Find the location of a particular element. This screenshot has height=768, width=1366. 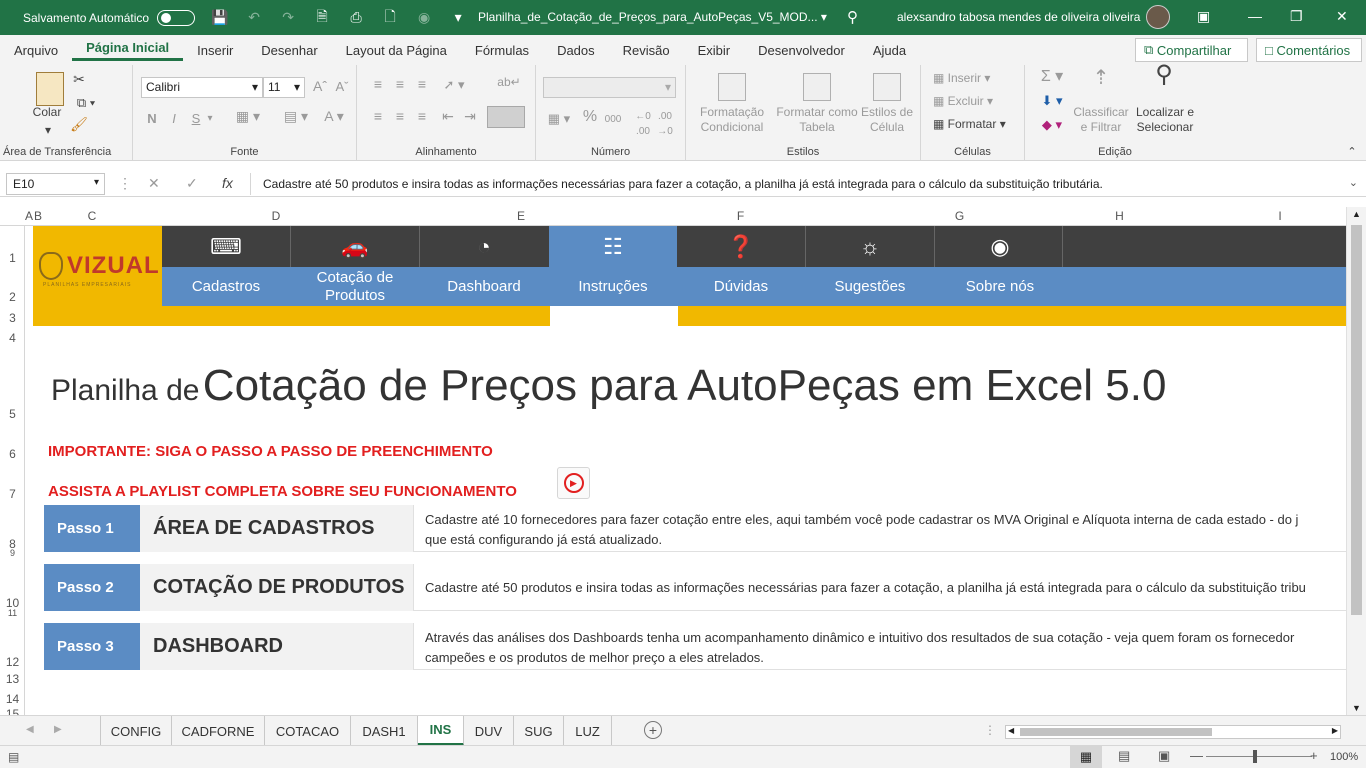

menu-exibir: Exibir is located at coordinates (714, 50).